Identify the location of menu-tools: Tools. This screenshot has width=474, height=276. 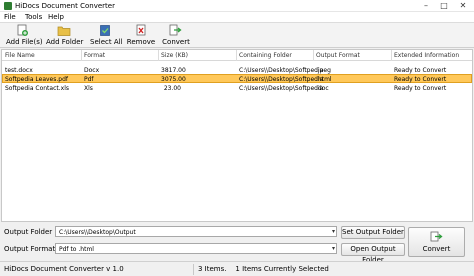
(33, 17).